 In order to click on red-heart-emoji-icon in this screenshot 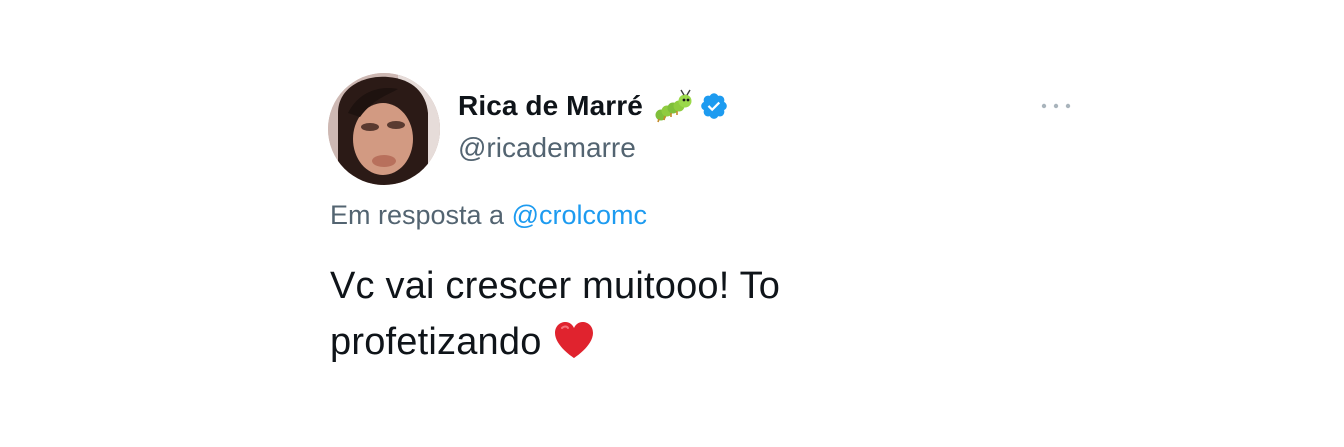, I will do `click(574, 348)`.